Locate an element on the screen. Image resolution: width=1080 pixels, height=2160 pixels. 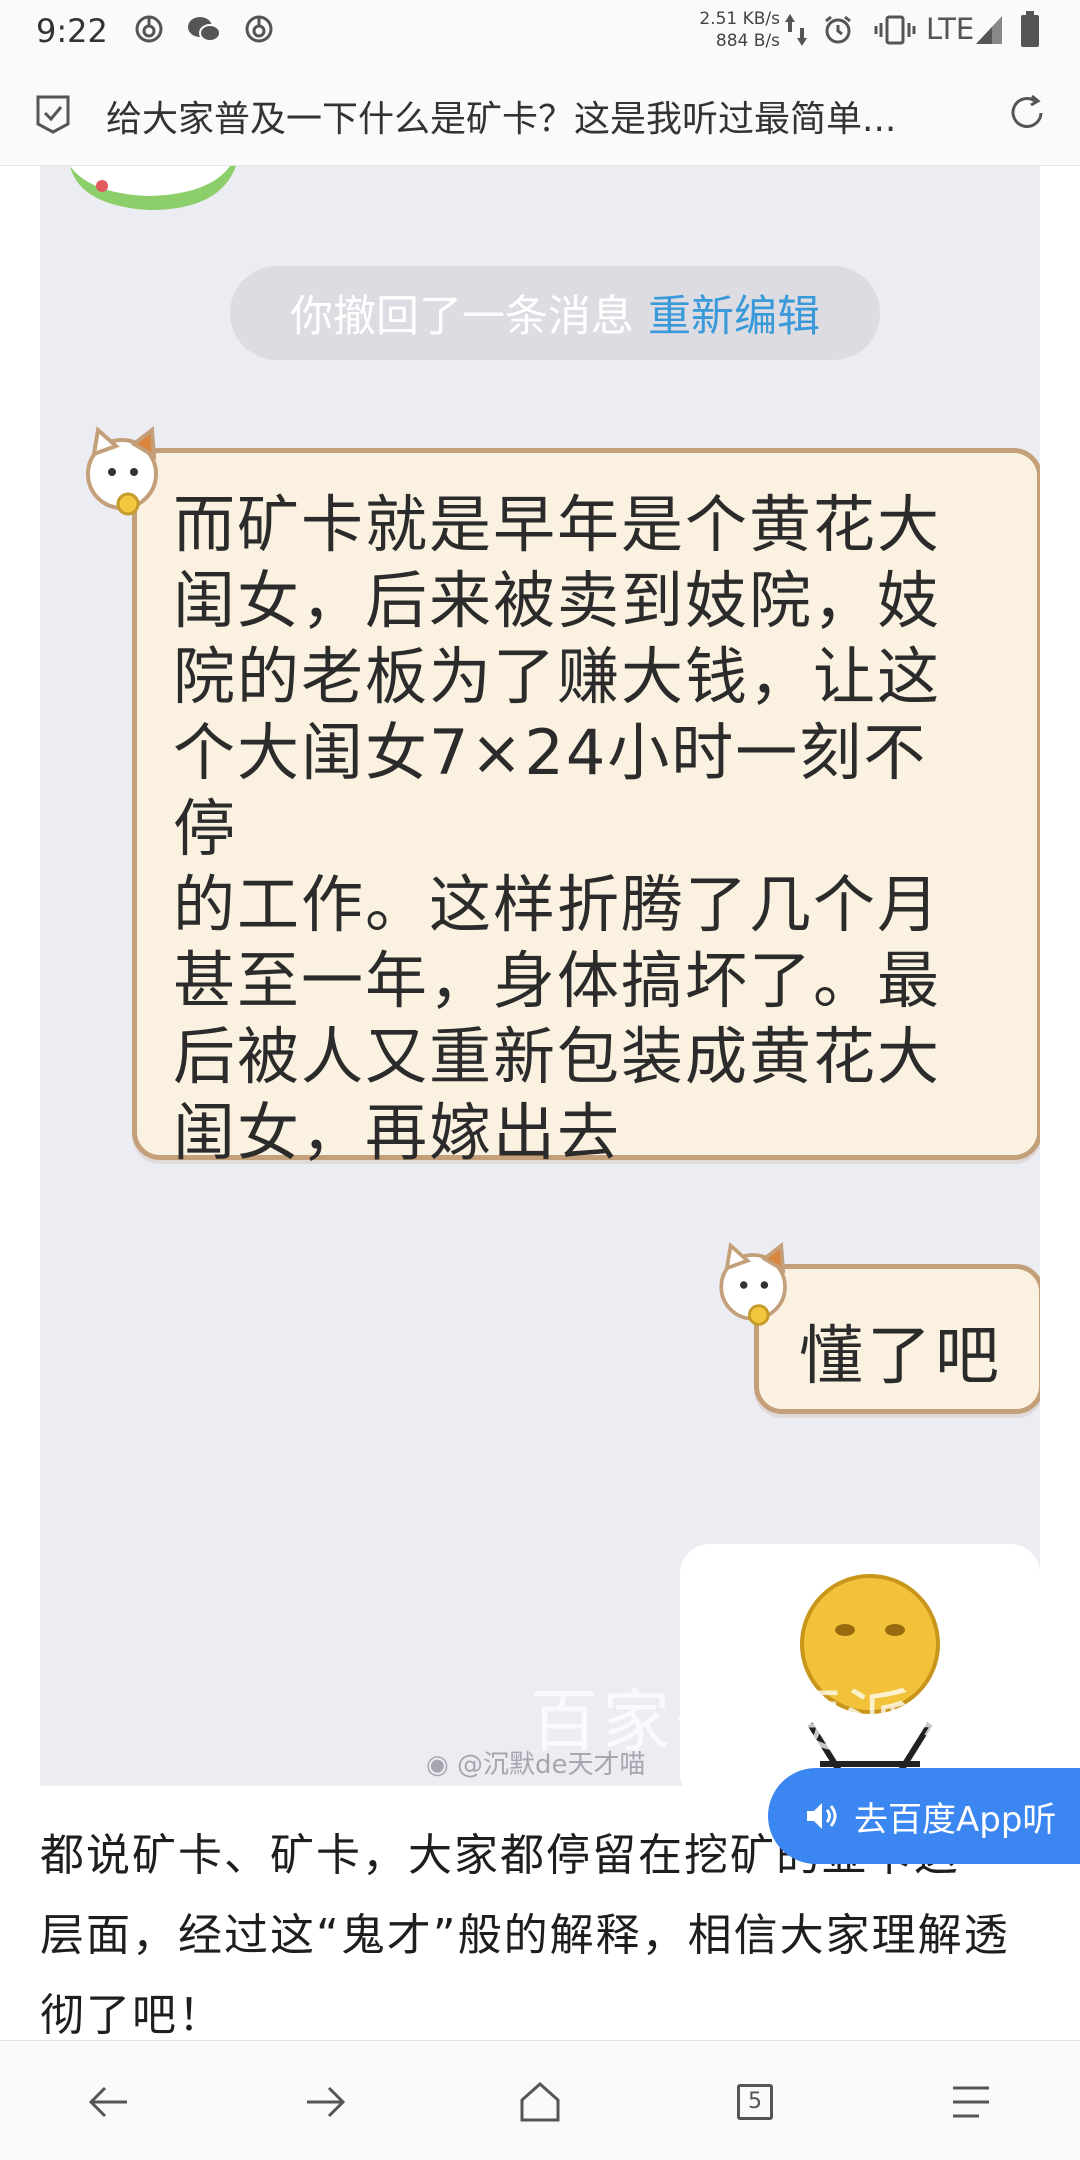
tabs-button: 5 is located at coordinates (755, 2102).